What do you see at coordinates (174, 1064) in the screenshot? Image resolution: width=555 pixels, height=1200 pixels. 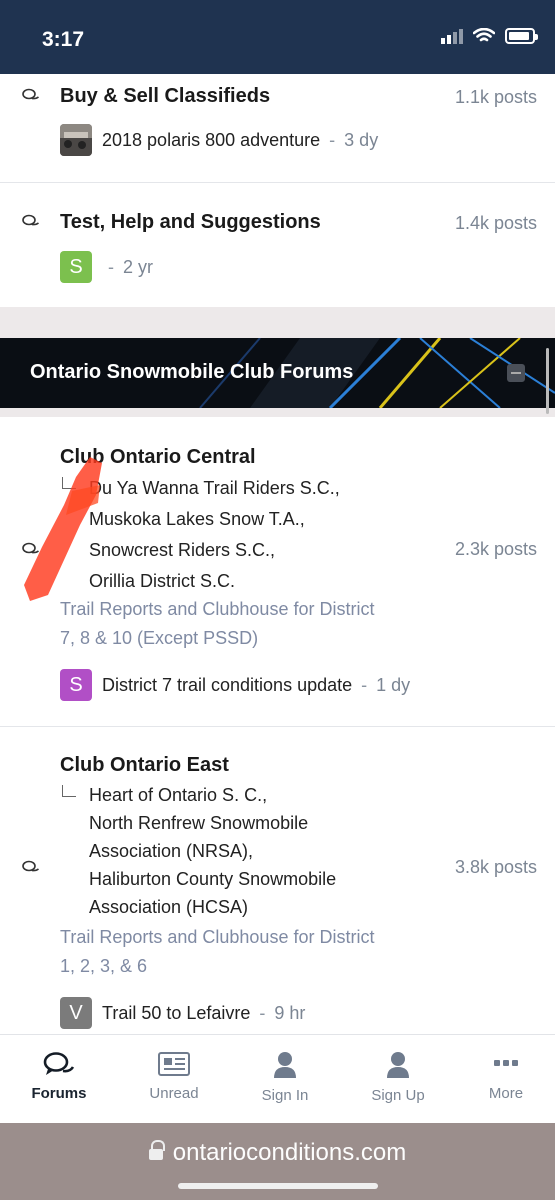 I see `newspaper-icon` at bounding box center [174, 1064].